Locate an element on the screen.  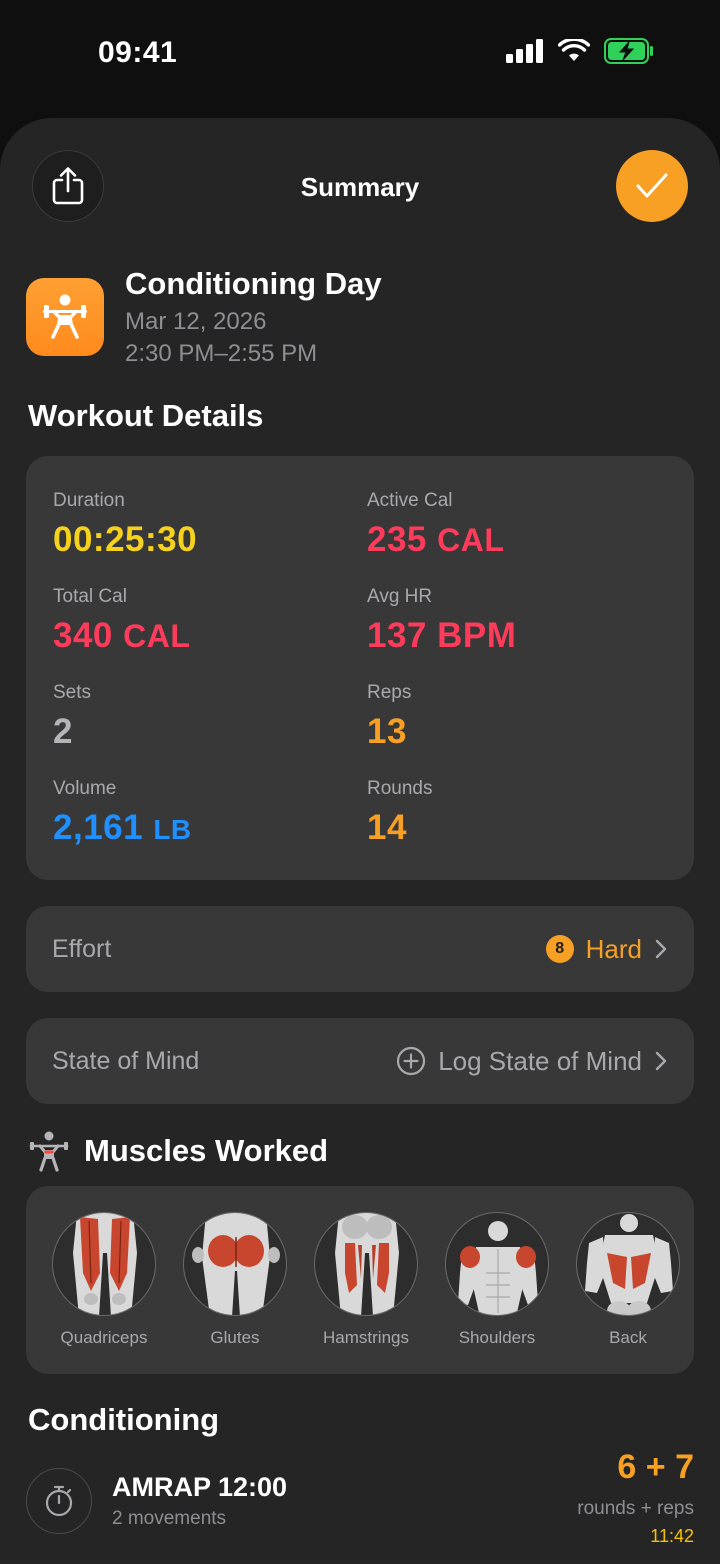
status-time: 09:41 is located at coordinates (138, 52).